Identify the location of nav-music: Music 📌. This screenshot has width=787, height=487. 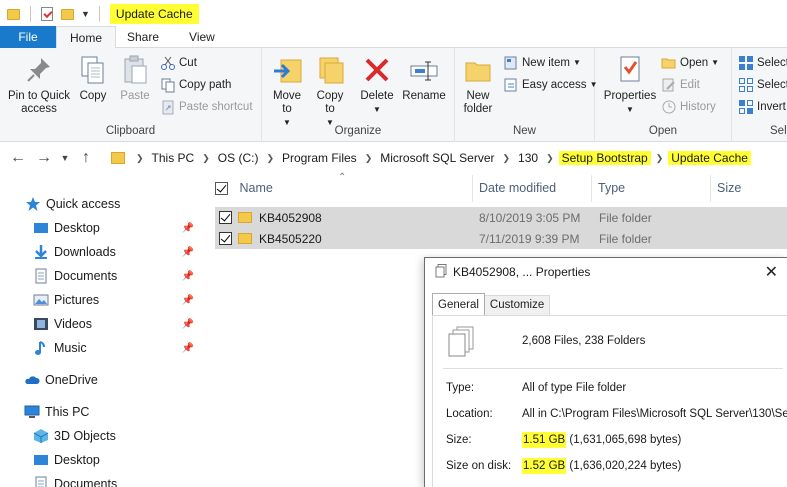
(100, 348).